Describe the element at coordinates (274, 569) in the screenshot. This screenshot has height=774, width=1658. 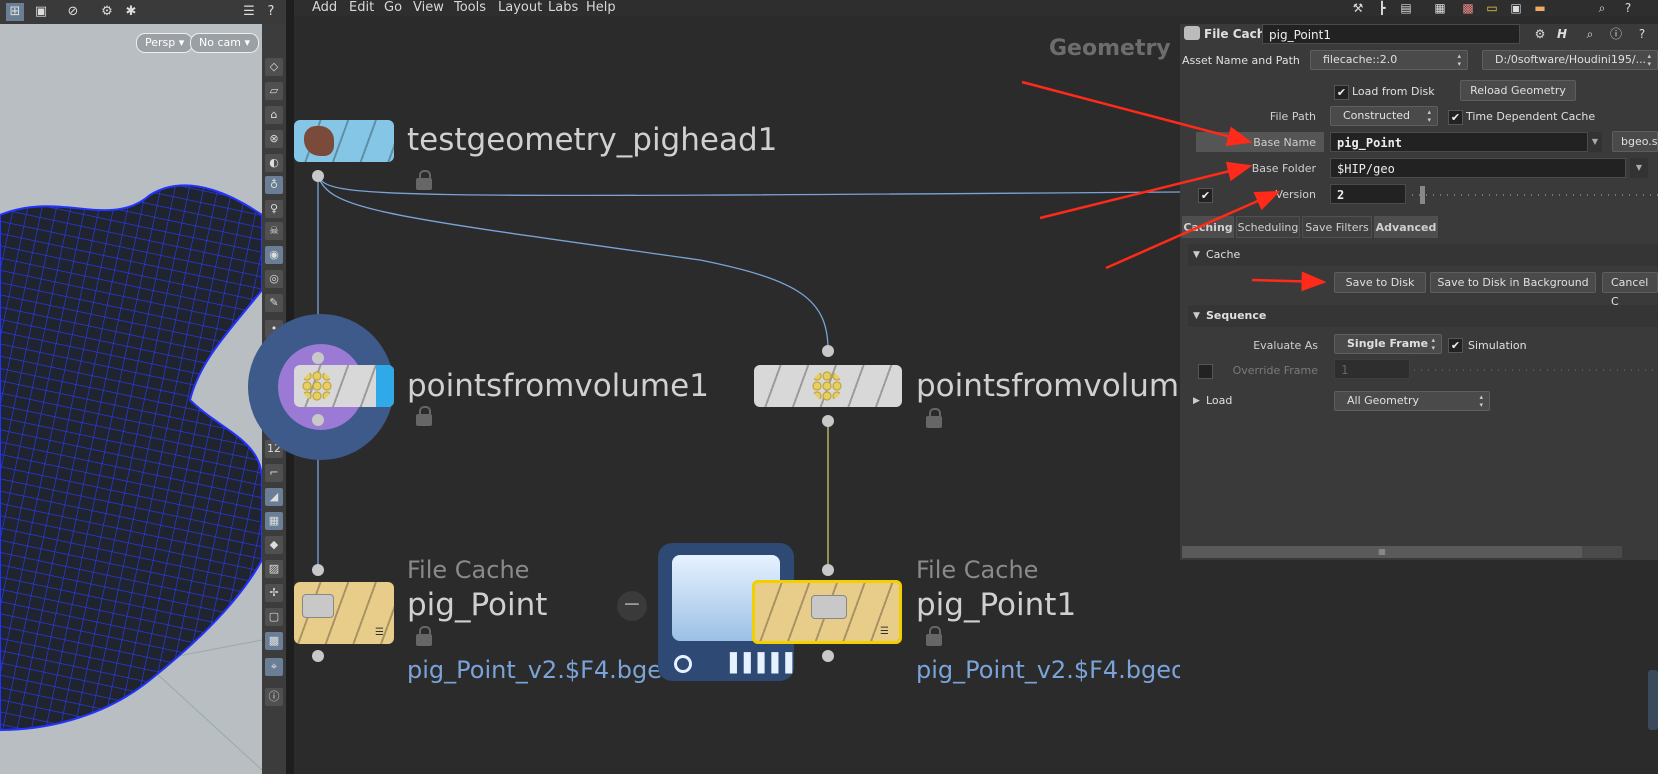
I see `map-icon: ▨` at that location.